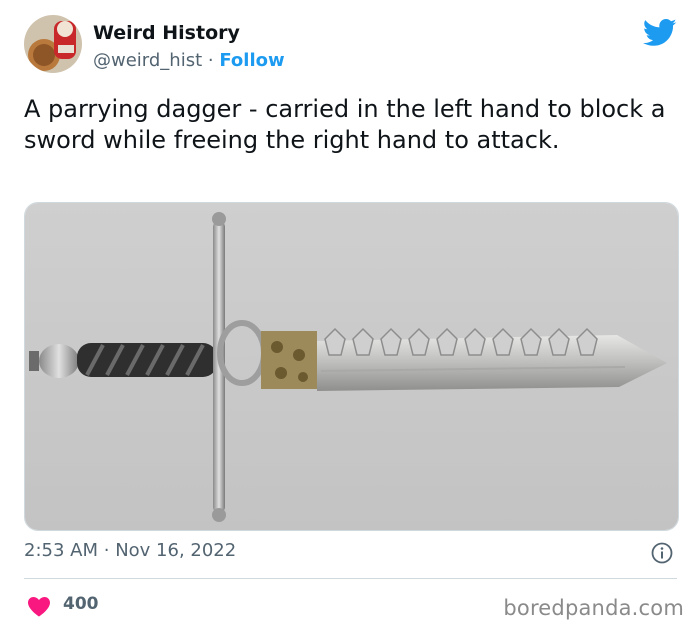 The height and width of the screenshot is (632, 700). What do you see at coordinates (593, 608) in the screenshot?
I see `watermark: boredpanda.com` at bounding box center [593, 608].